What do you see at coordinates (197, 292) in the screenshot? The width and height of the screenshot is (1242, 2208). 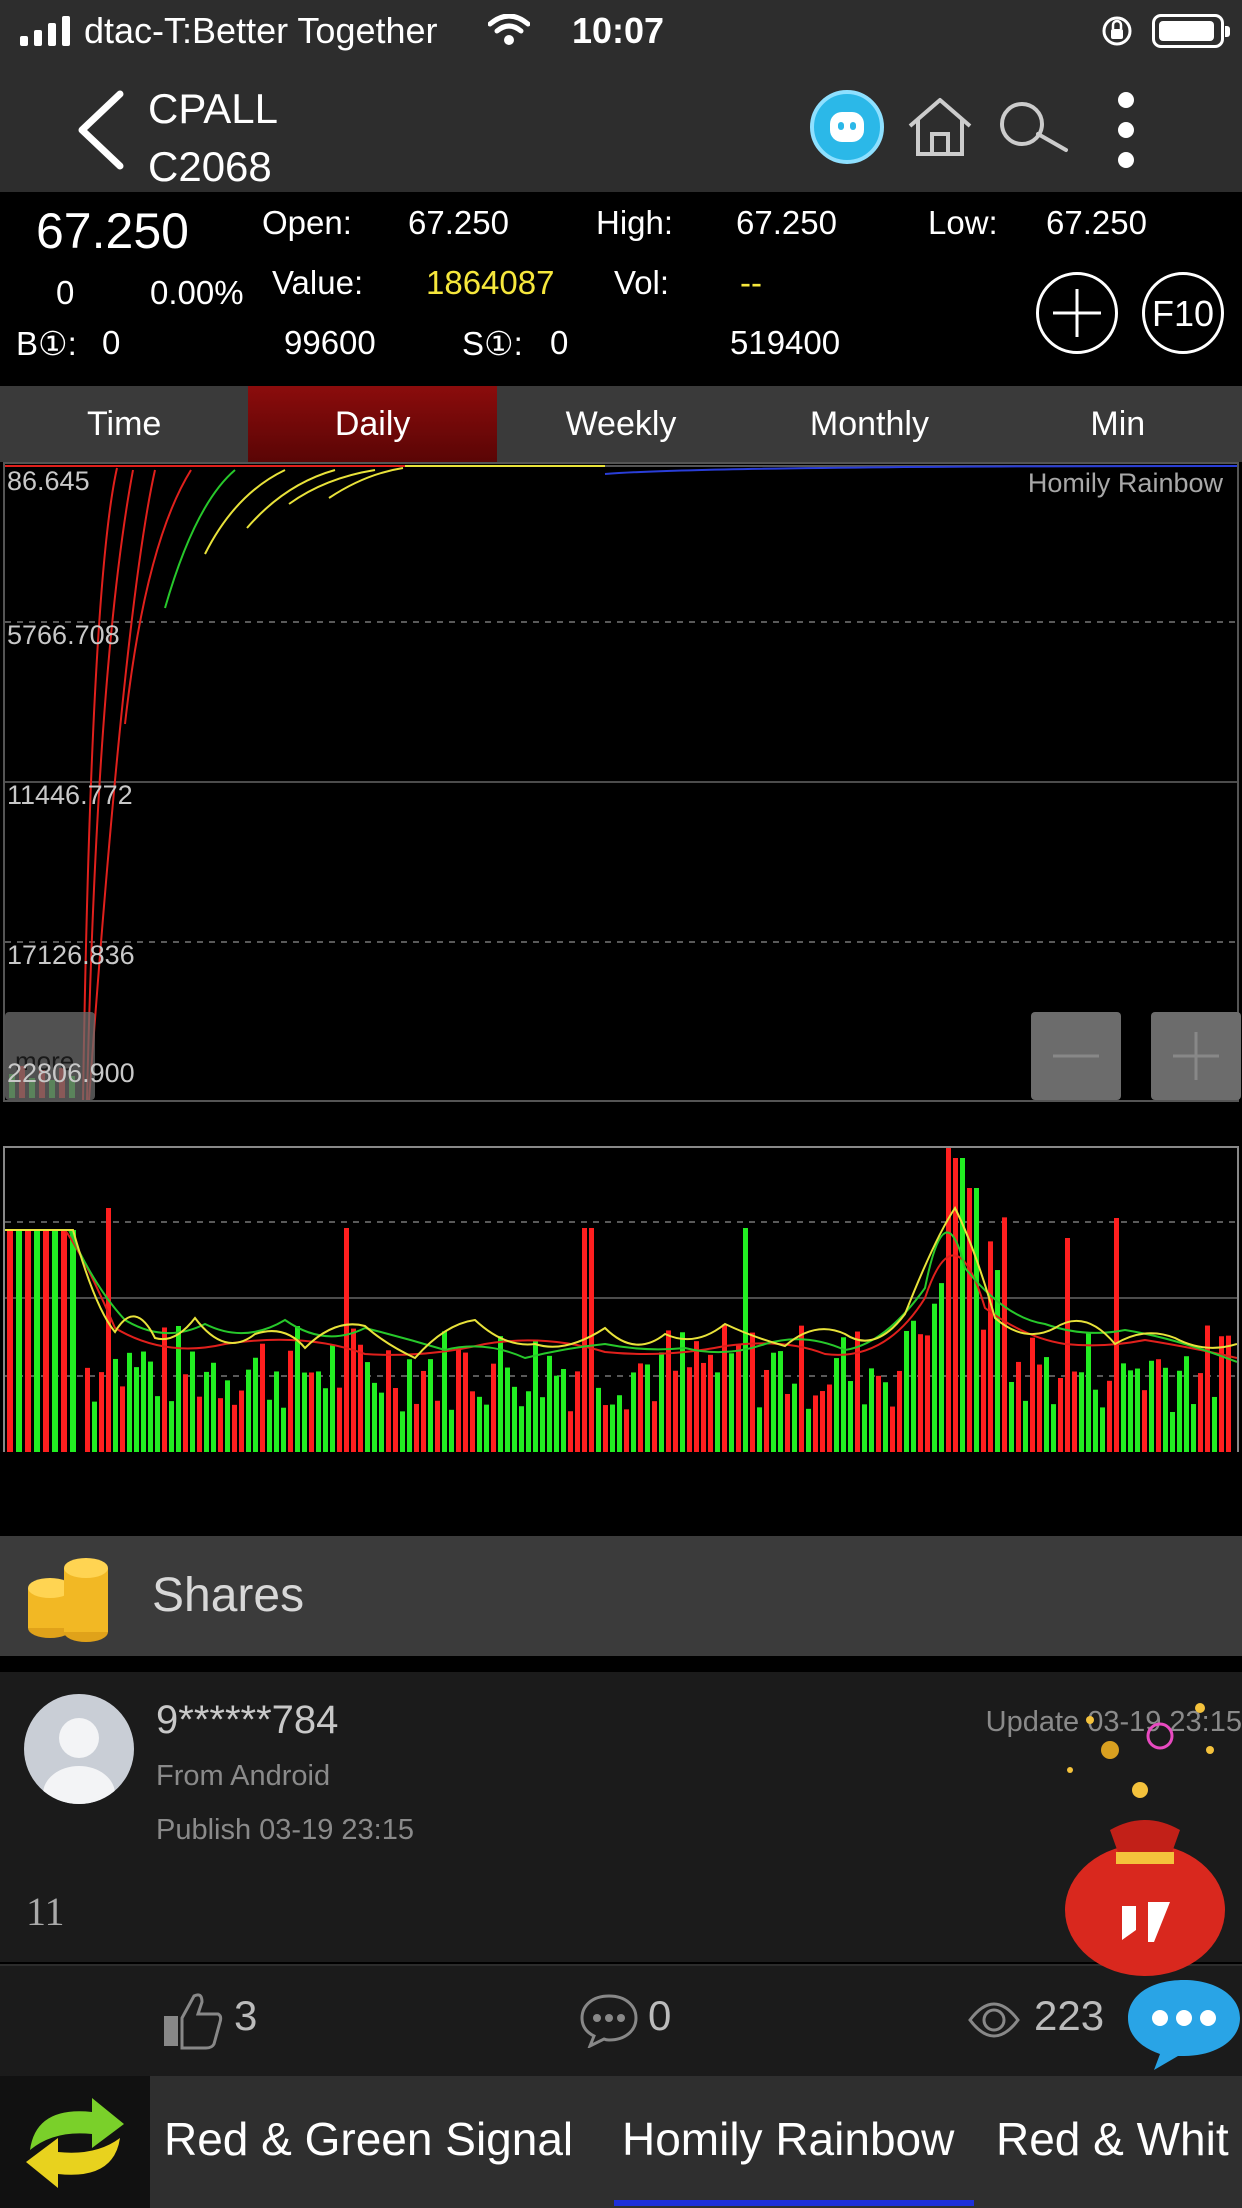 I see `price-change-pct: 0.00%` at bounding box center [197, 292].